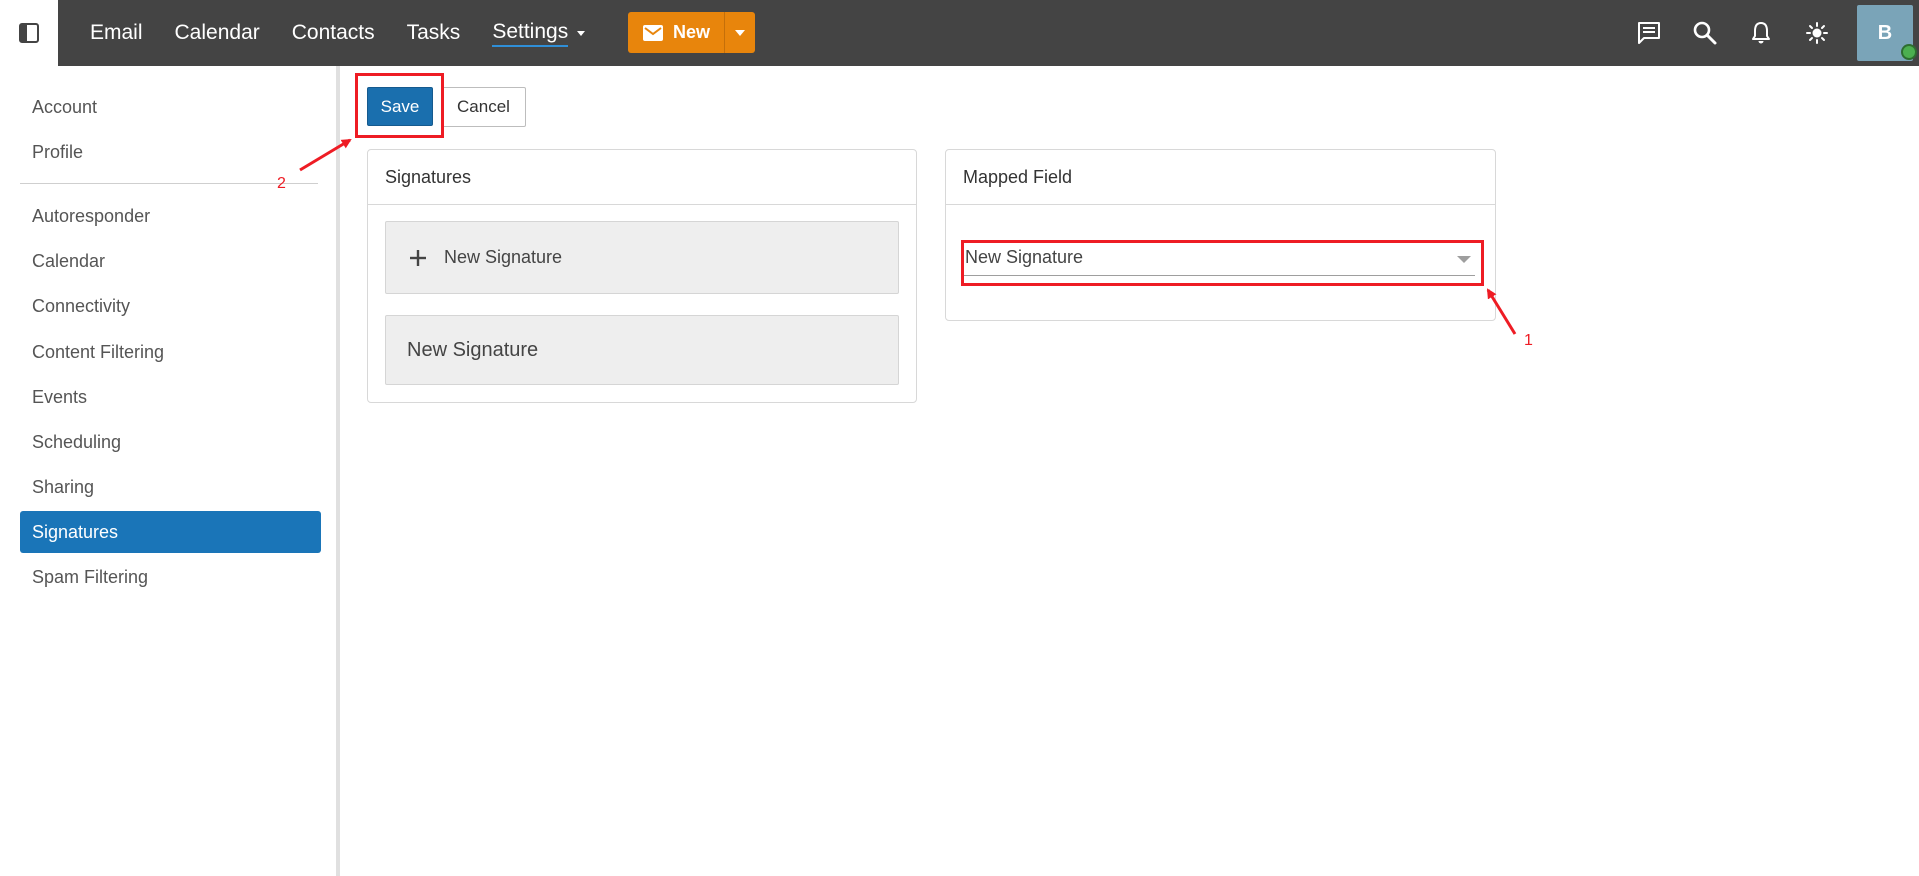  I want to click on new-dropdown-toggle, so click(740, 32).